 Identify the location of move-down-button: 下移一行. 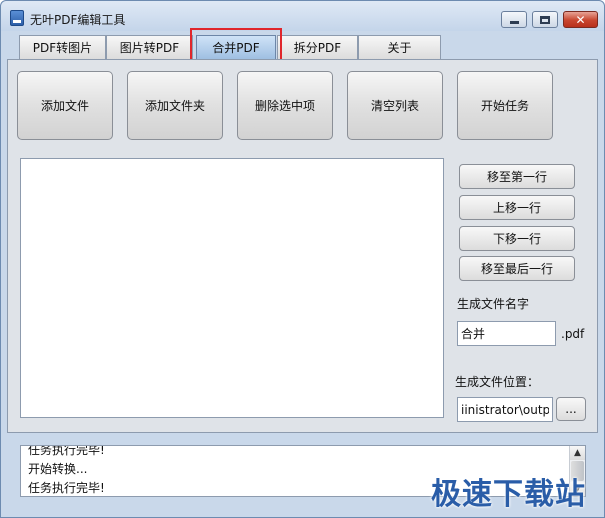
(517, 238).